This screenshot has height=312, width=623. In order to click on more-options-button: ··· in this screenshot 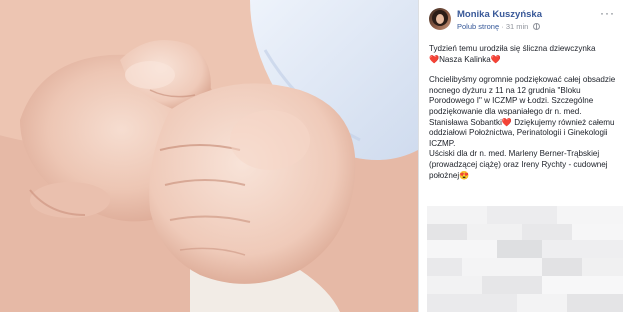, I will do `click(607, 13)`.